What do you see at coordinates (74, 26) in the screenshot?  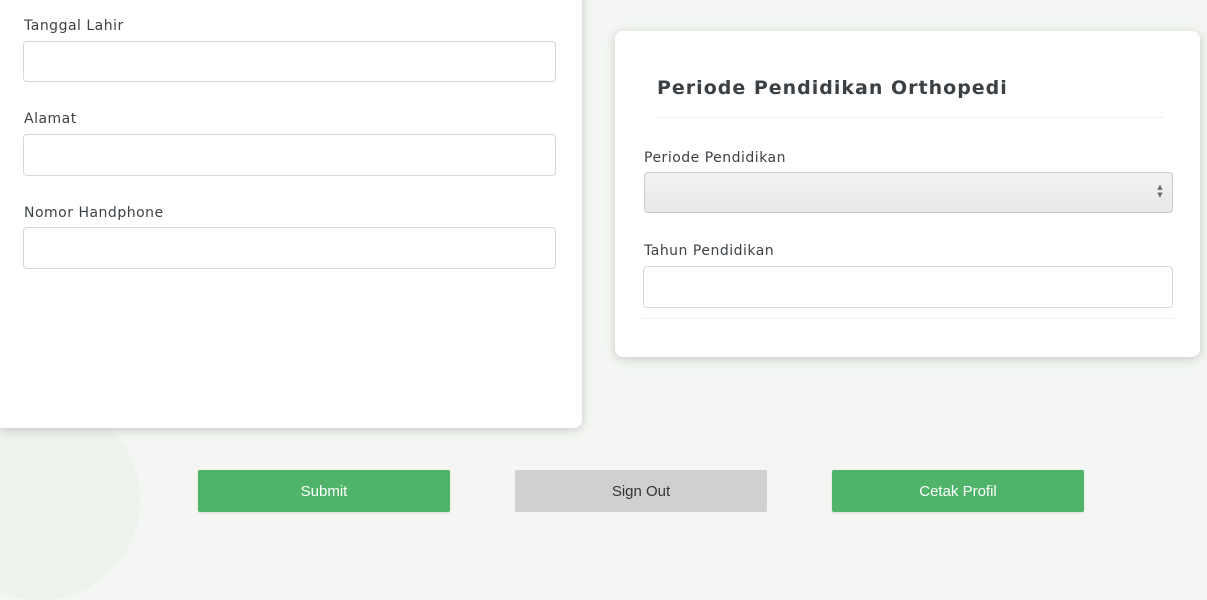 I see `tanggal-lahir-label: Tanggal Lahir` at bounding box center [74, 26].